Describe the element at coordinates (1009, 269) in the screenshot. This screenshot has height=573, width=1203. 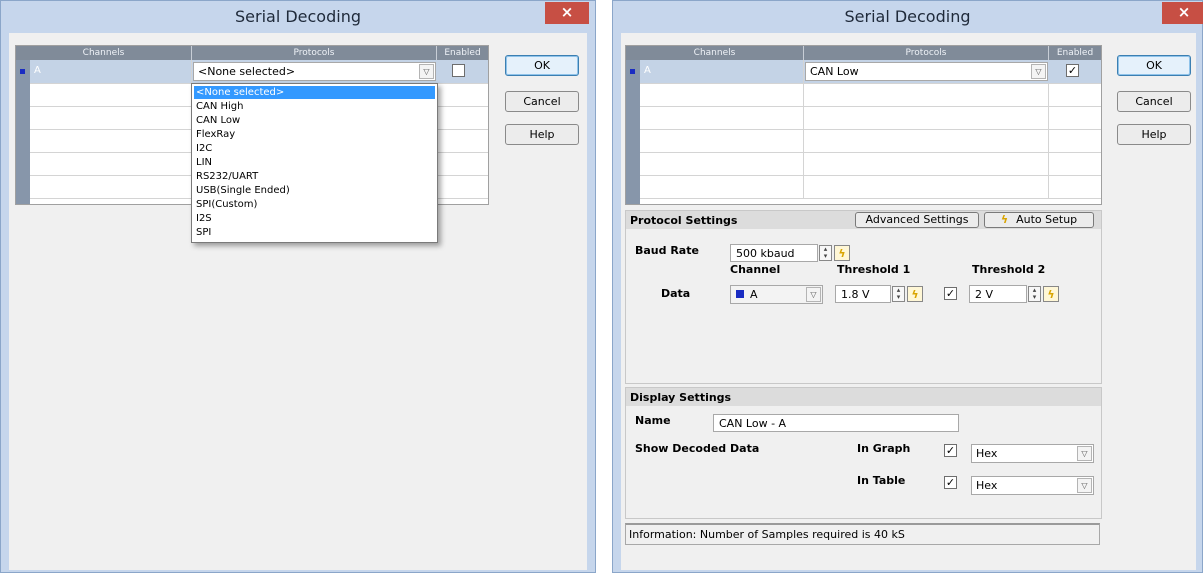
I see `threshold2-column-label: Threshold 2` at that location.